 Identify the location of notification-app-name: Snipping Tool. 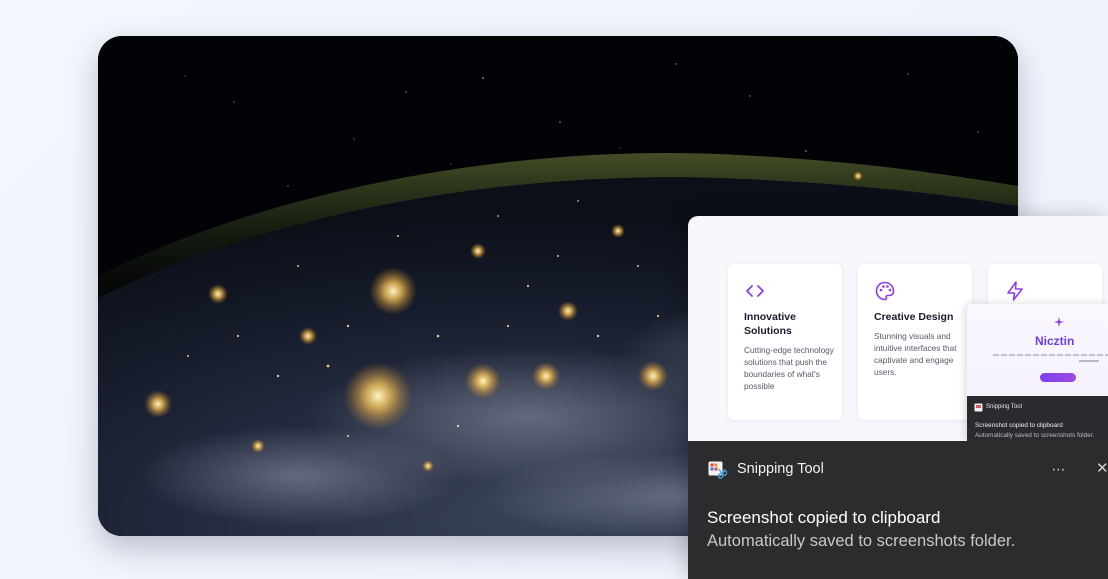
(780, 469).